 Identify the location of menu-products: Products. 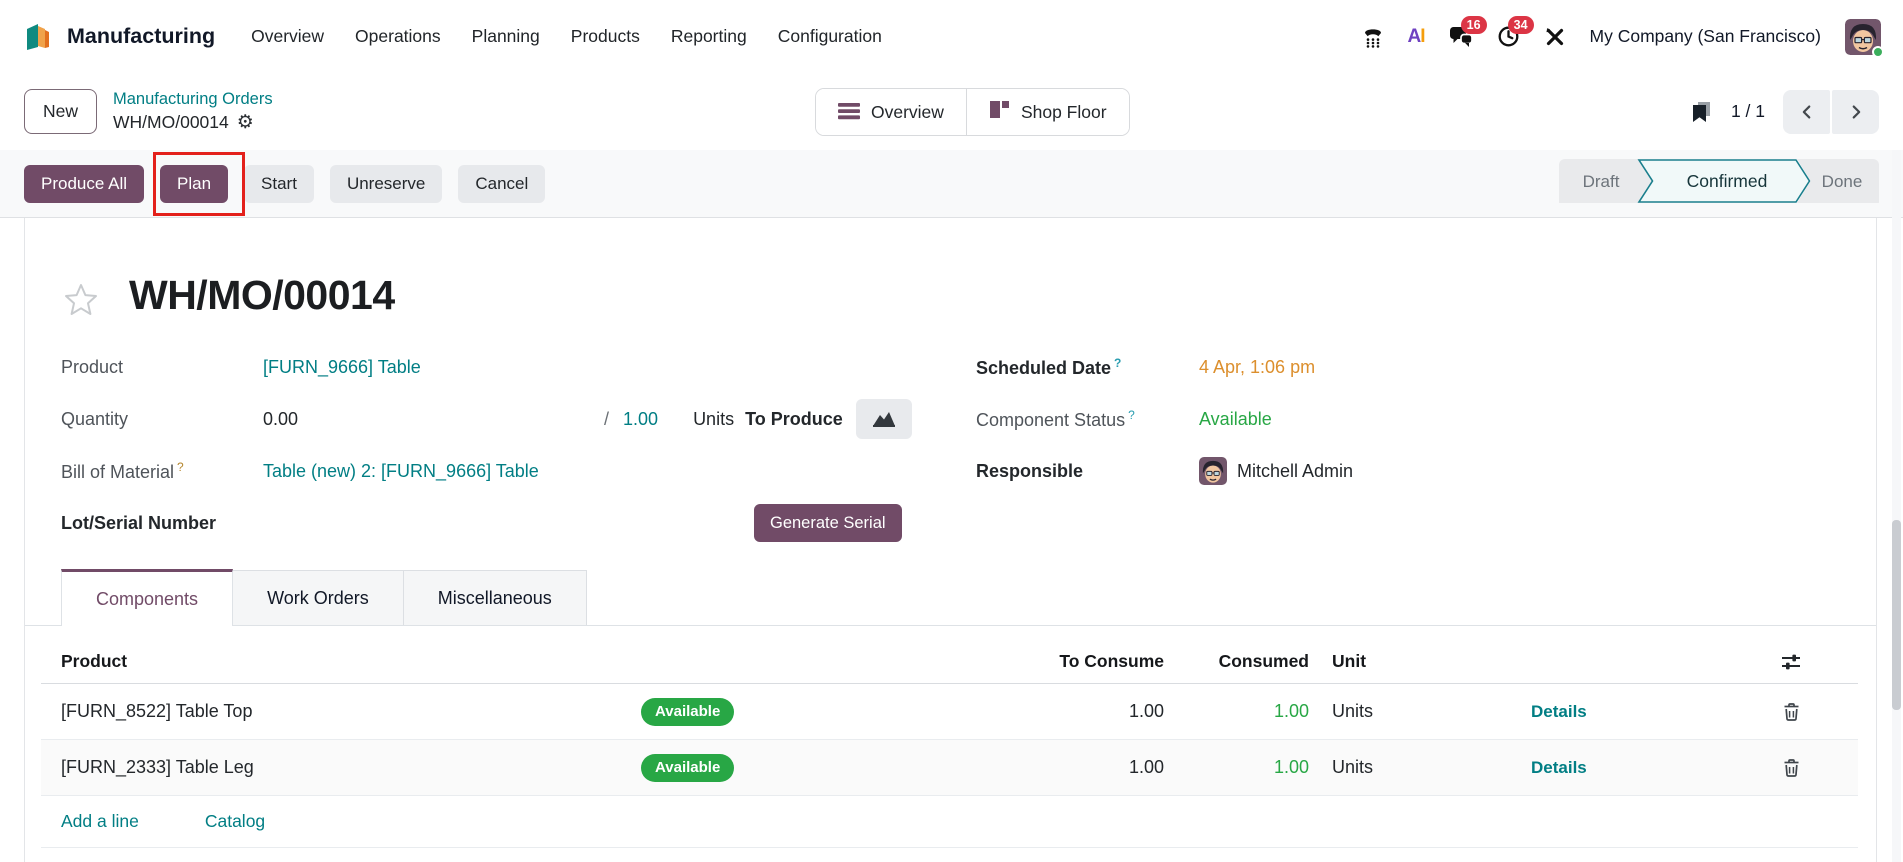
(605, 36).